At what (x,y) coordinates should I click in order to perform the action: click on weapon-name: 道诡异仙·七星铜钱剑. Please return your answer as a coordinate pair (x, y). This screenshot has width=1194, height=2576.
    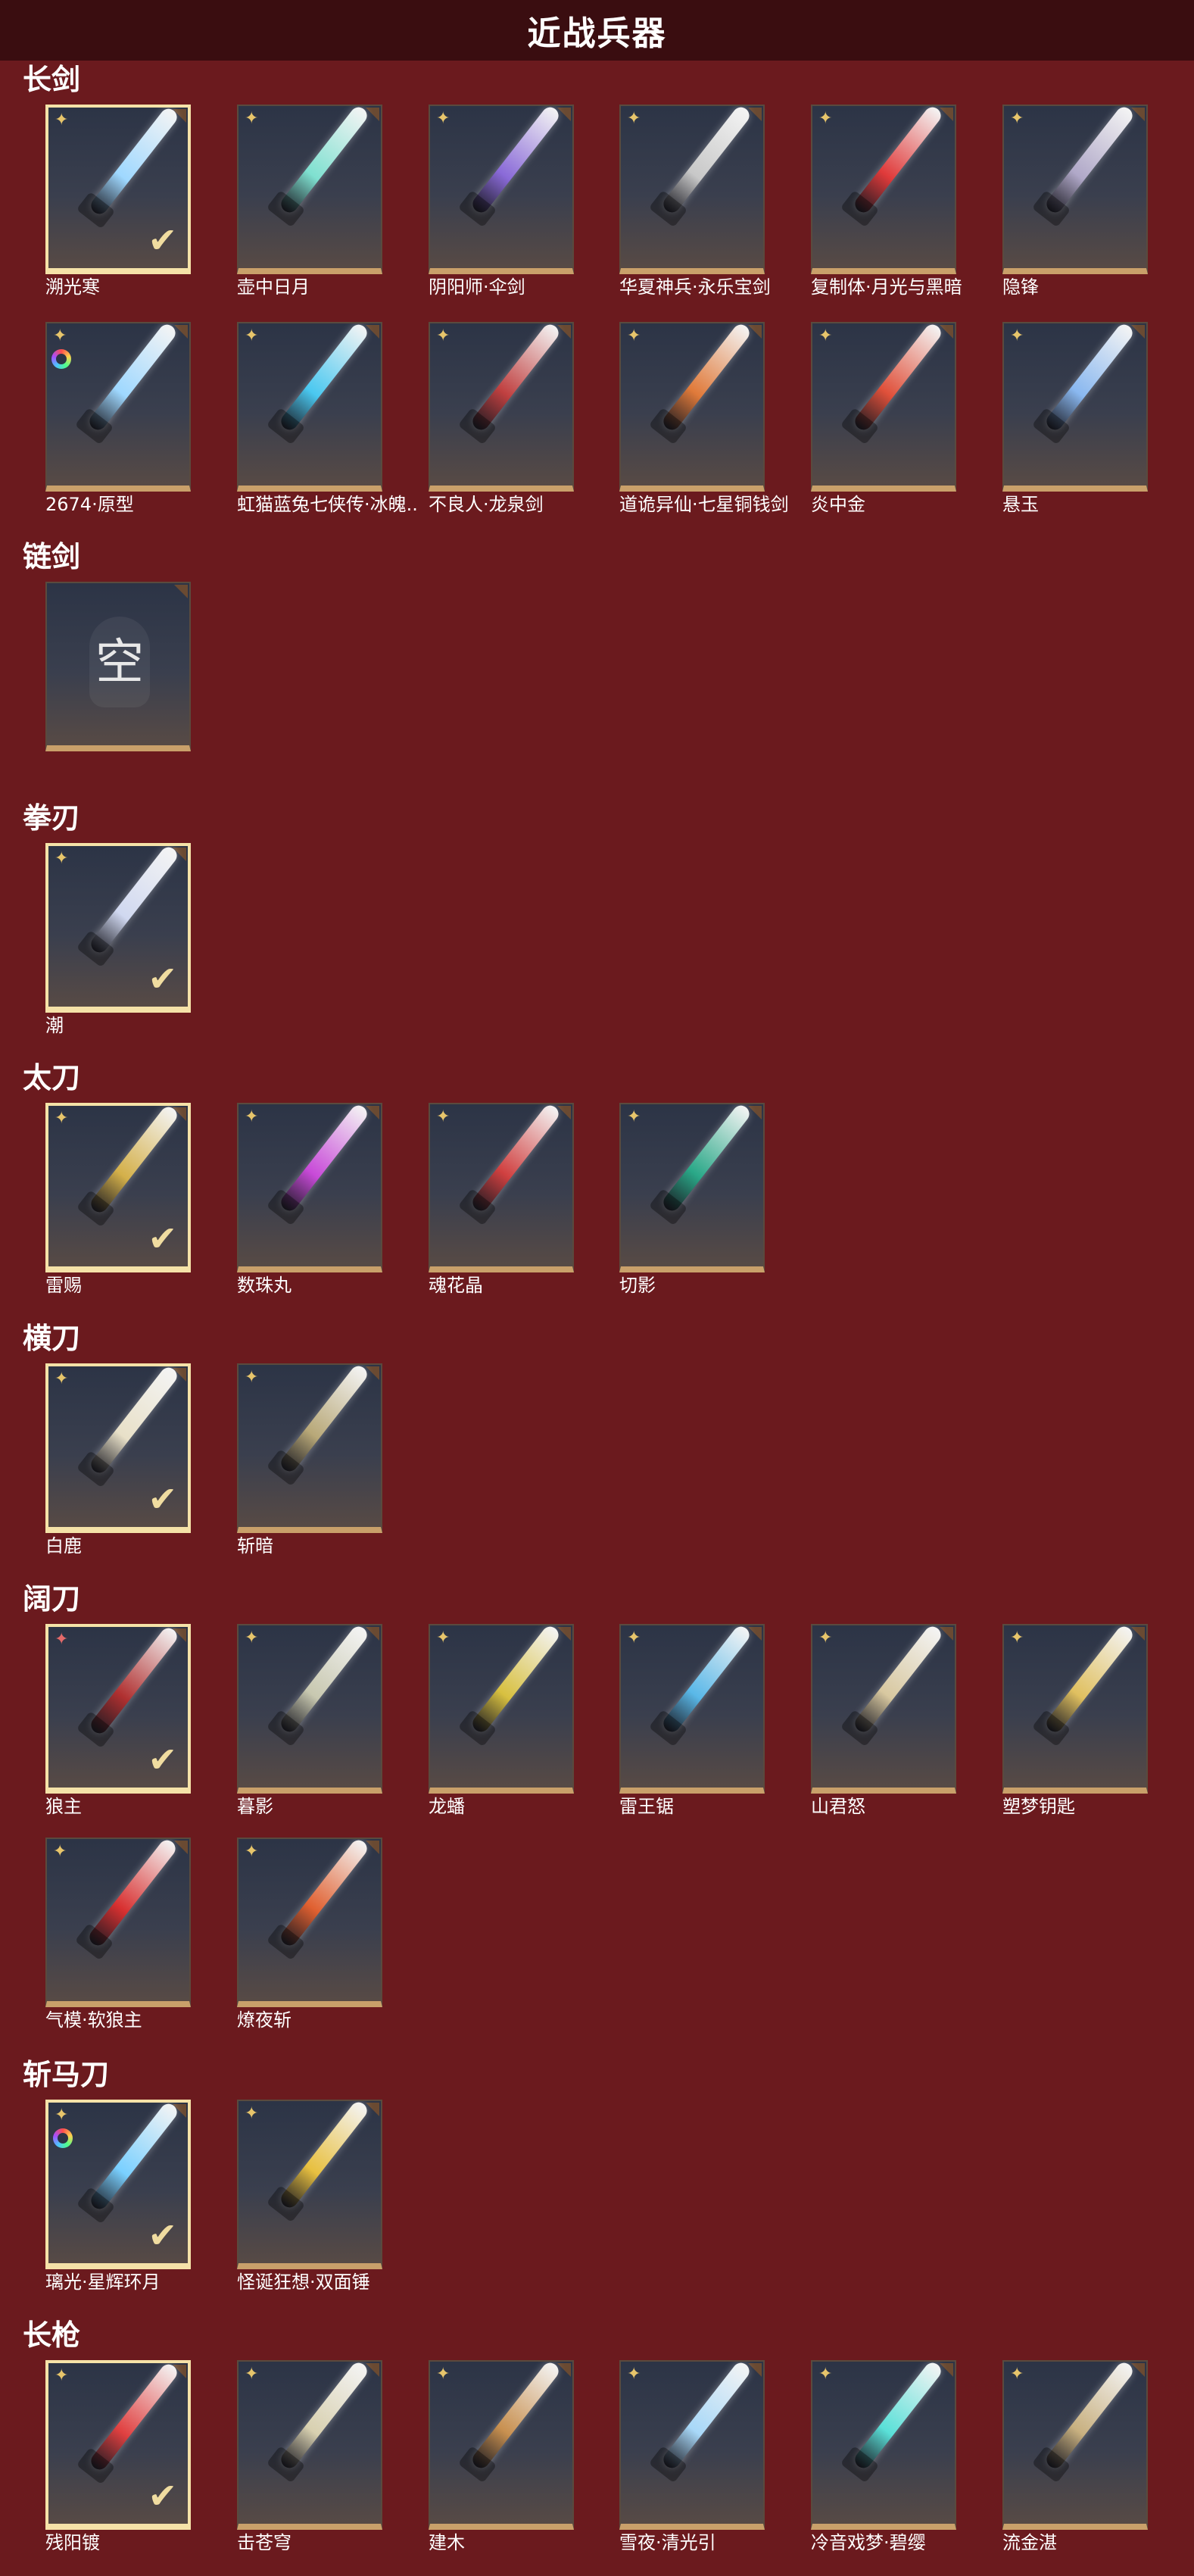
    Looking at the image, I should click on (704, 505).